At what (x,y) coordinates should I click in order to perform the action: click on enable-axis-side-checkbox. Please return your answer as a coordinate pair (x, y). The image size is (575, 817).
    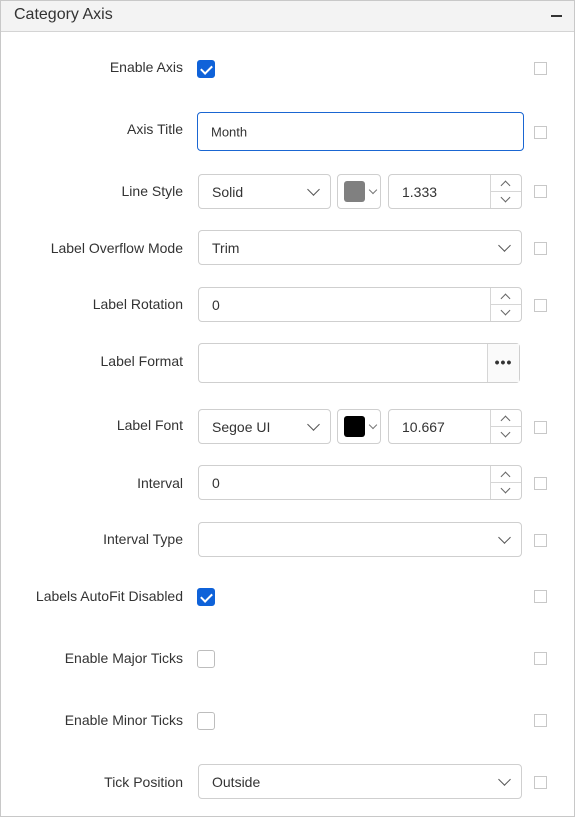
    Looking at the image, I should click on (540, 68).